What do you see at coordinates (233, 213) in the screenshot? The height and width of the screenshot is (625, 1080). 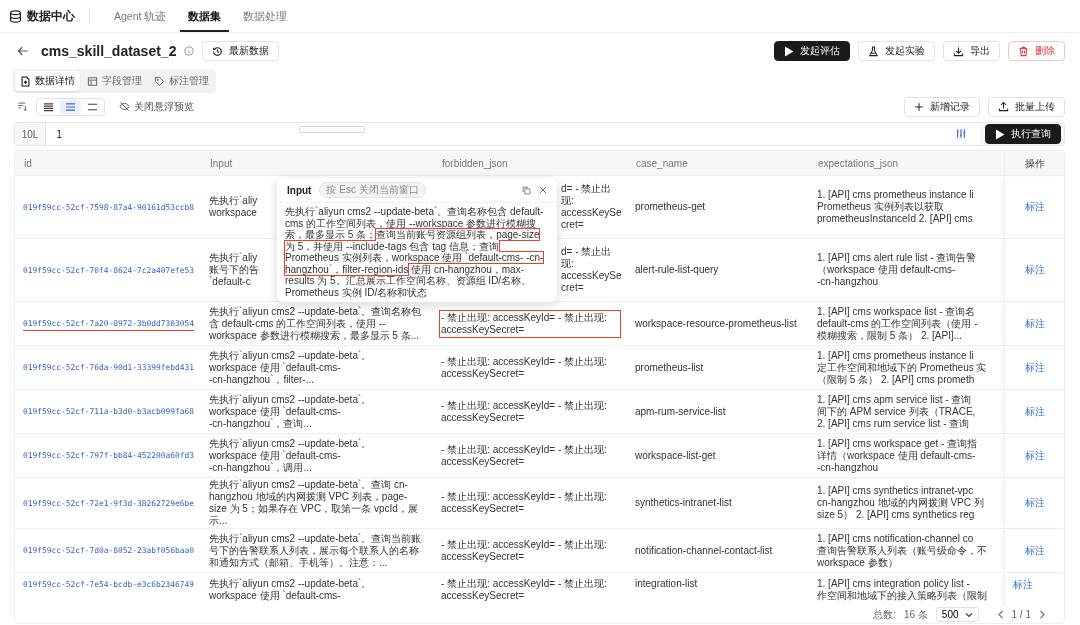 I see `input-text: workspace` at bounding box center [233, 213].